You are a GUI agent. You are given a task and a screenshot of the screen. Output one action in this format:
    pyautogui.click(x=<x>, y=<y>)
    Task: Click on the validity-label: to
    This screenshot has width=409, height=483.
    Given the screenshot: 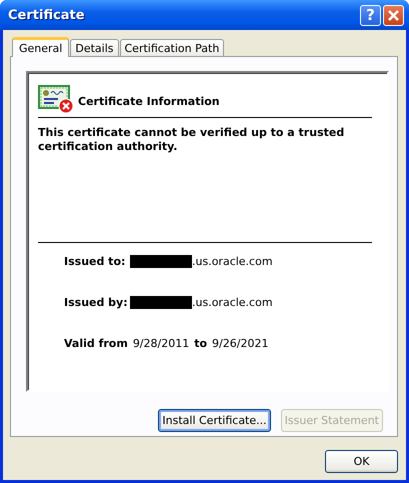 What is the action you would take?
    pyautogui.click(x=201, y=343)
    